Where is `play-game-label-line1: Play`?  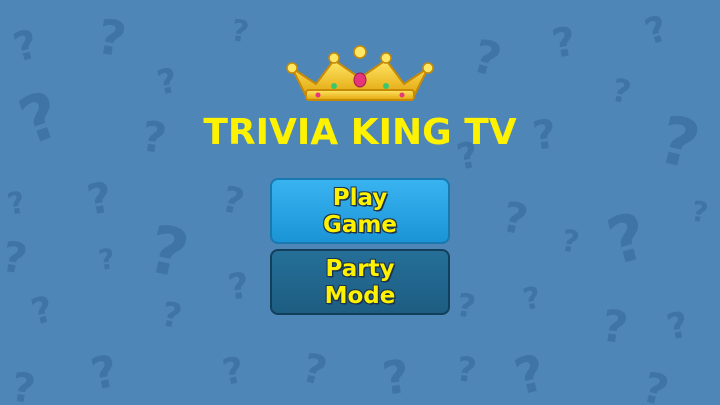 play-game-label-line1: Play is located at coordinates (360, 198).